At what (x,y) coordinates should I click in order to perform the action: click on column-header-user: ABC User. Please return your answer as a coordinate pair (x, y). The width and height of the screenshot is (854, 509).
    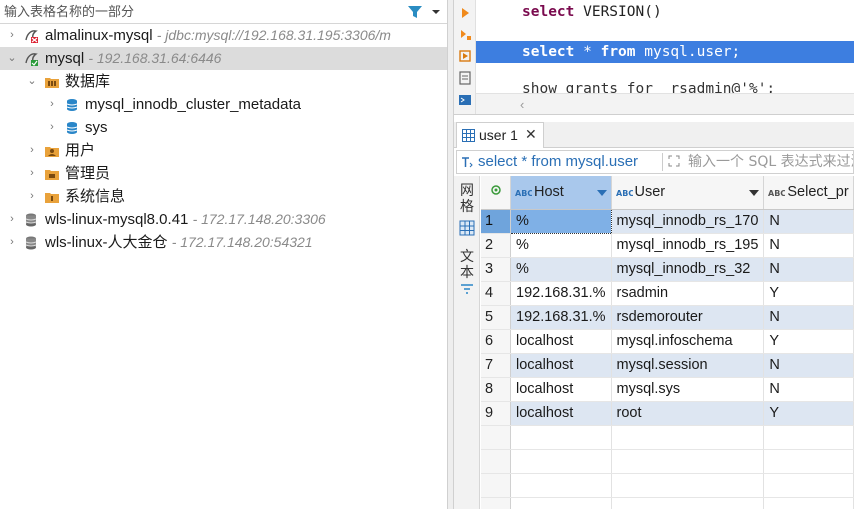
    Looking at the image, I should click on (688, 193).